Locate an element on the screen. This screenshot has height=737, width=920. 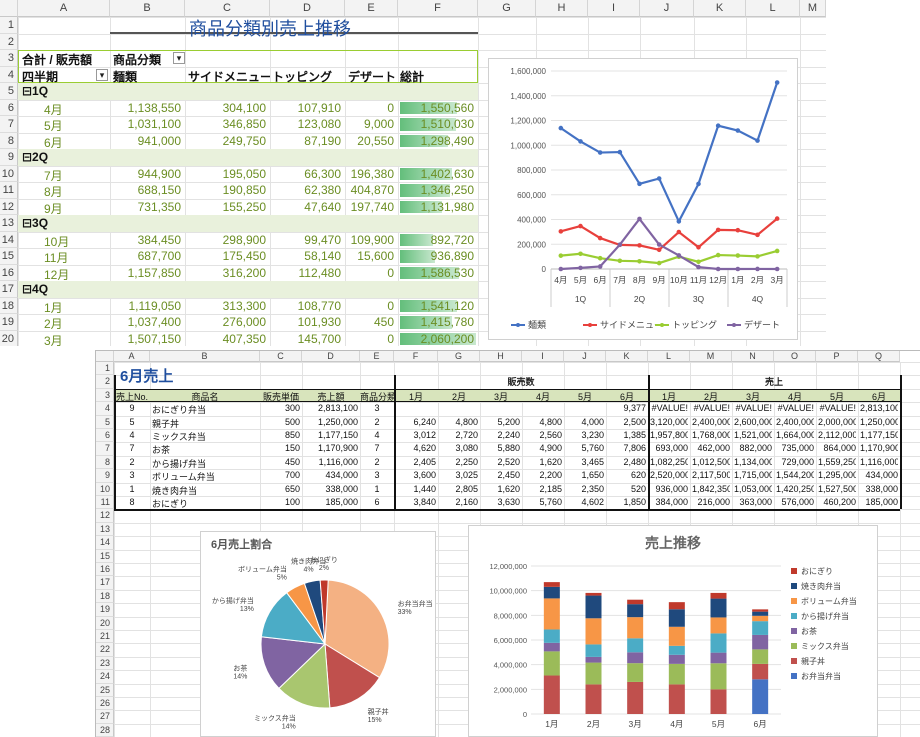
x-group-label: 2Q is located at coordinates (640, 299).